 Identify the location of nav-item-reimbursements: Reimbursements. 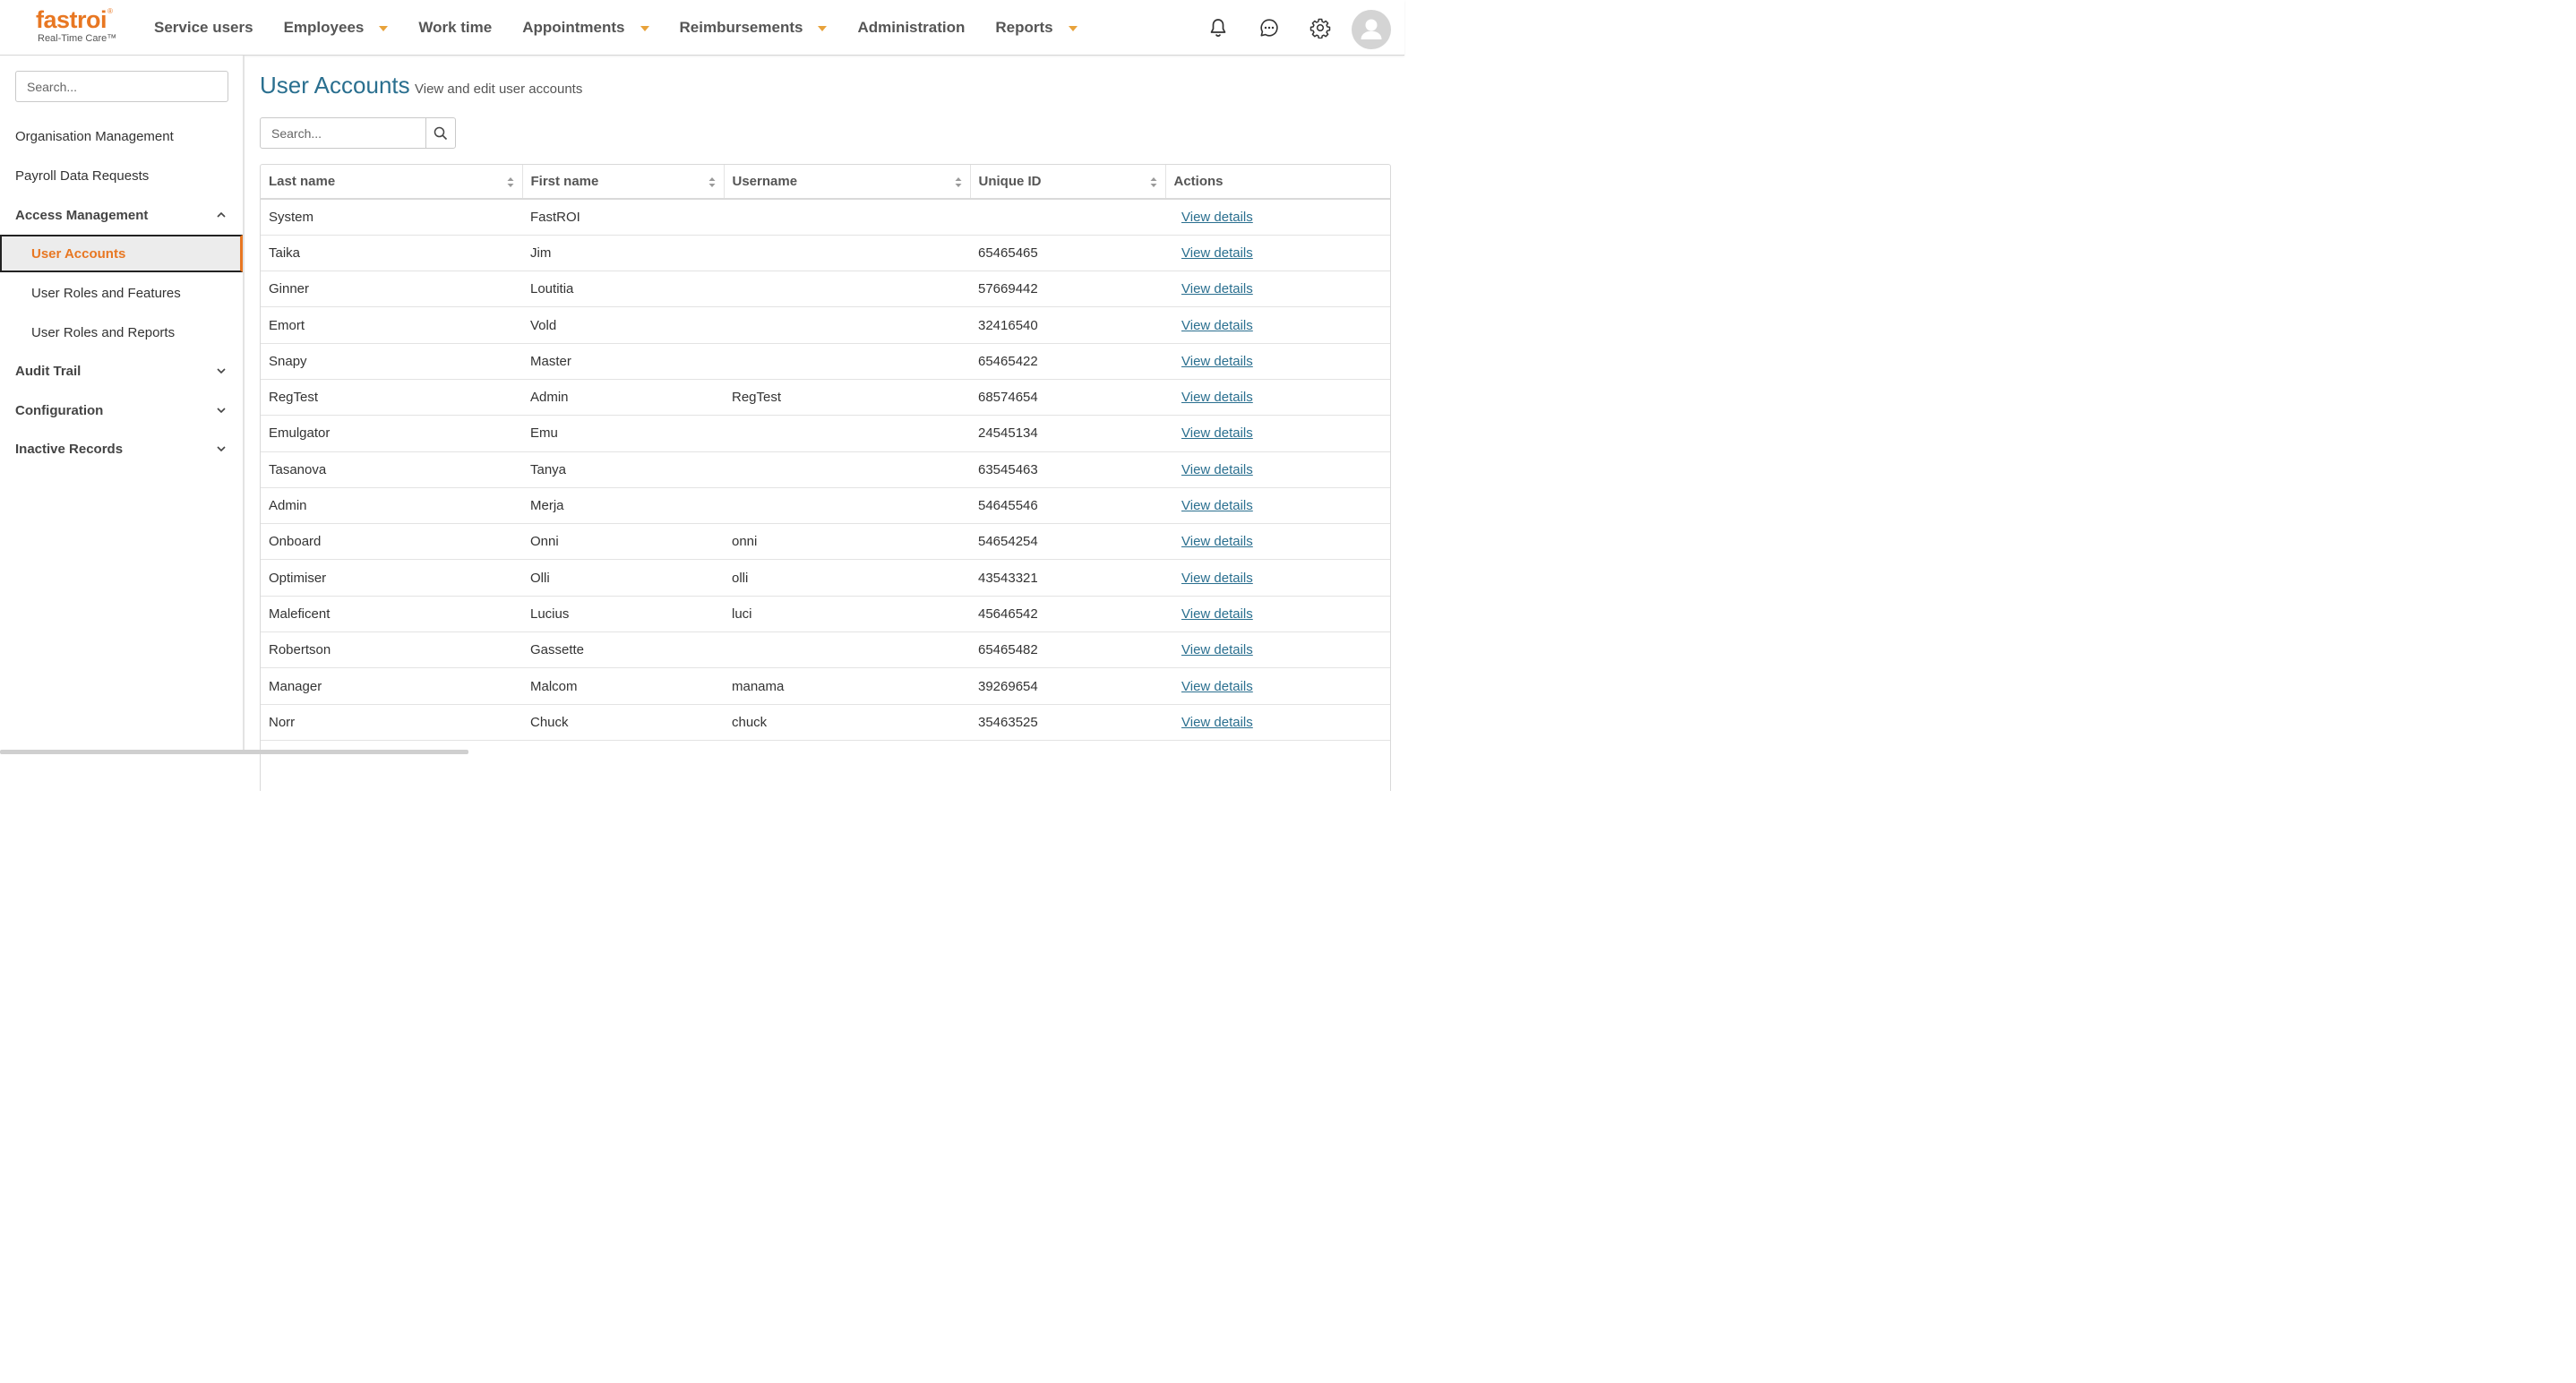
(754, 28).